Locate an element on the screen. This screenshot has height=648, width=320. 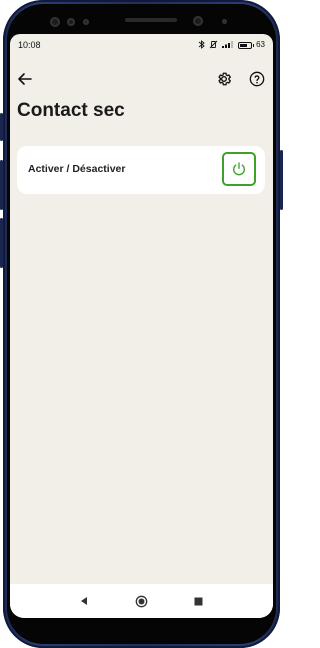
nav-back-button is located at coordinates (84, 601).